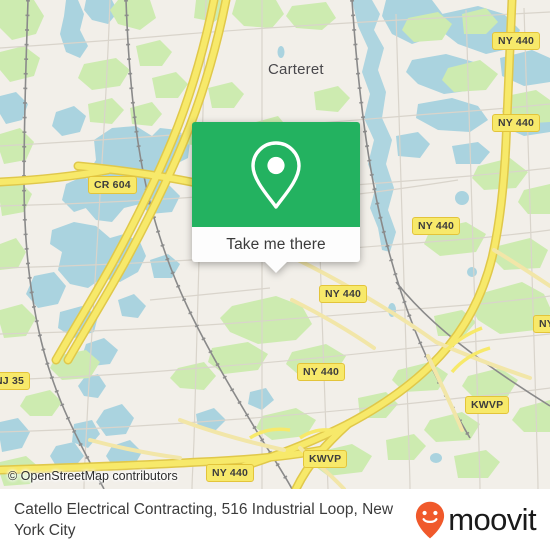  I want to click on map-pin-icon, so click(276, 174).